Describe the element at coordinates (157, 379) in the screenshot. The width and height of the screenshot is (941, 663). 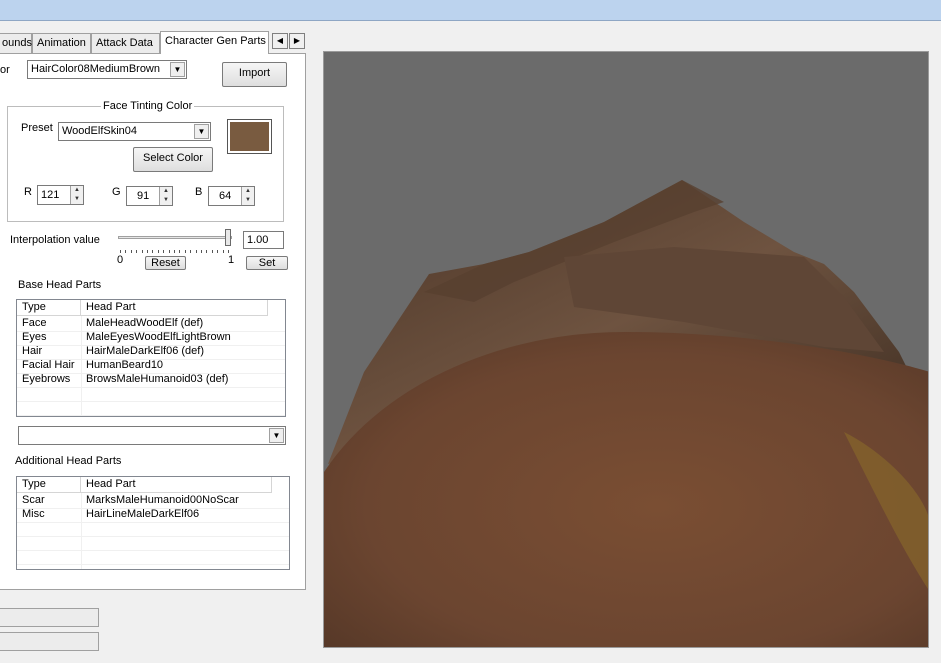
I see `row-head-part: BrowsMaleHumanoid03 (def)` at that location.